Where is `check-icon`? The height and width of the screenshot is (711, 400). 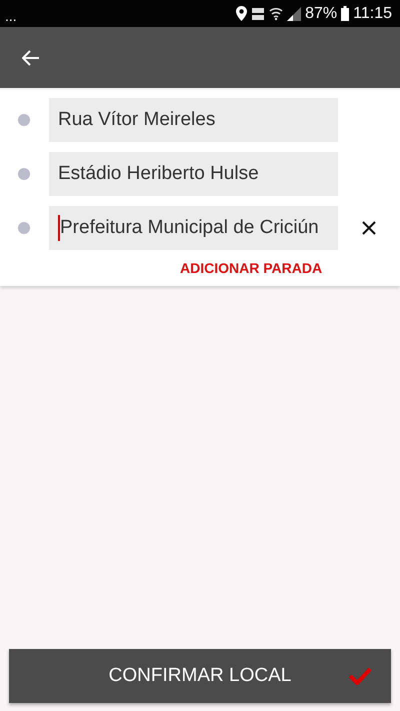 check-icon is located at coordinates (360, 676).